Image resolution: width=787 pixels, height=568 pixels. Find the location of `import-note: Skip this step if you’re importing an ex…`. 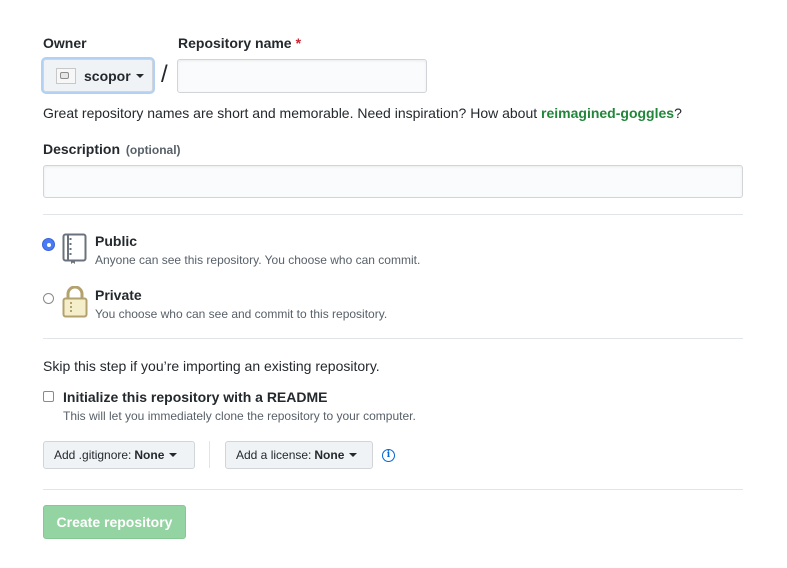

import-note: Skip this step if you’re importing an ex… is located at coordinates (211, 366).